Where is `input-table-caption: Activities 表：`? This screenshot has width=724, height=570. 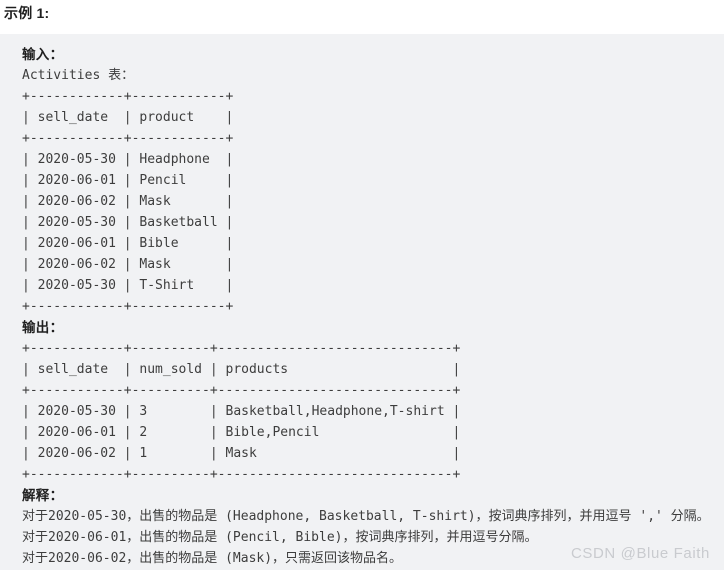
input-table-caption: Activities 表： is located at coordinates (78, 75).